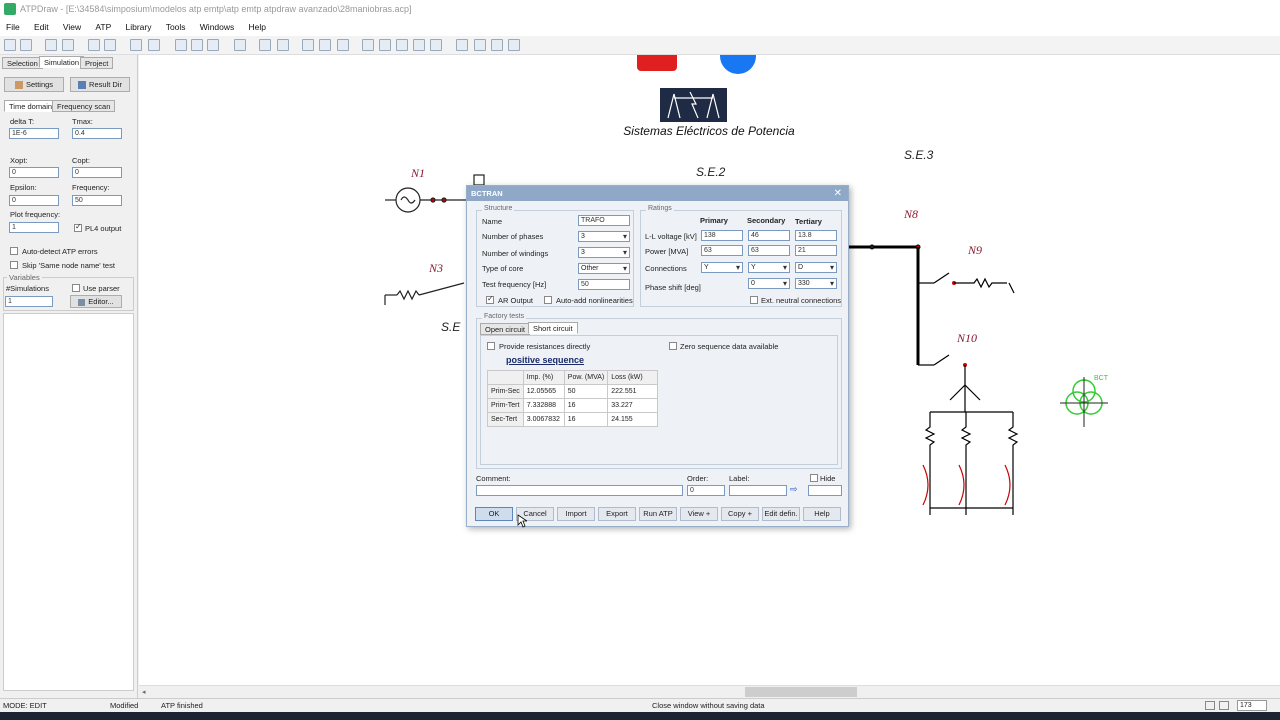 Image resolution: width=1280 pixels, height=720 pixels. I want to click on delta-t-input: 1E-6, so click(34, 133).